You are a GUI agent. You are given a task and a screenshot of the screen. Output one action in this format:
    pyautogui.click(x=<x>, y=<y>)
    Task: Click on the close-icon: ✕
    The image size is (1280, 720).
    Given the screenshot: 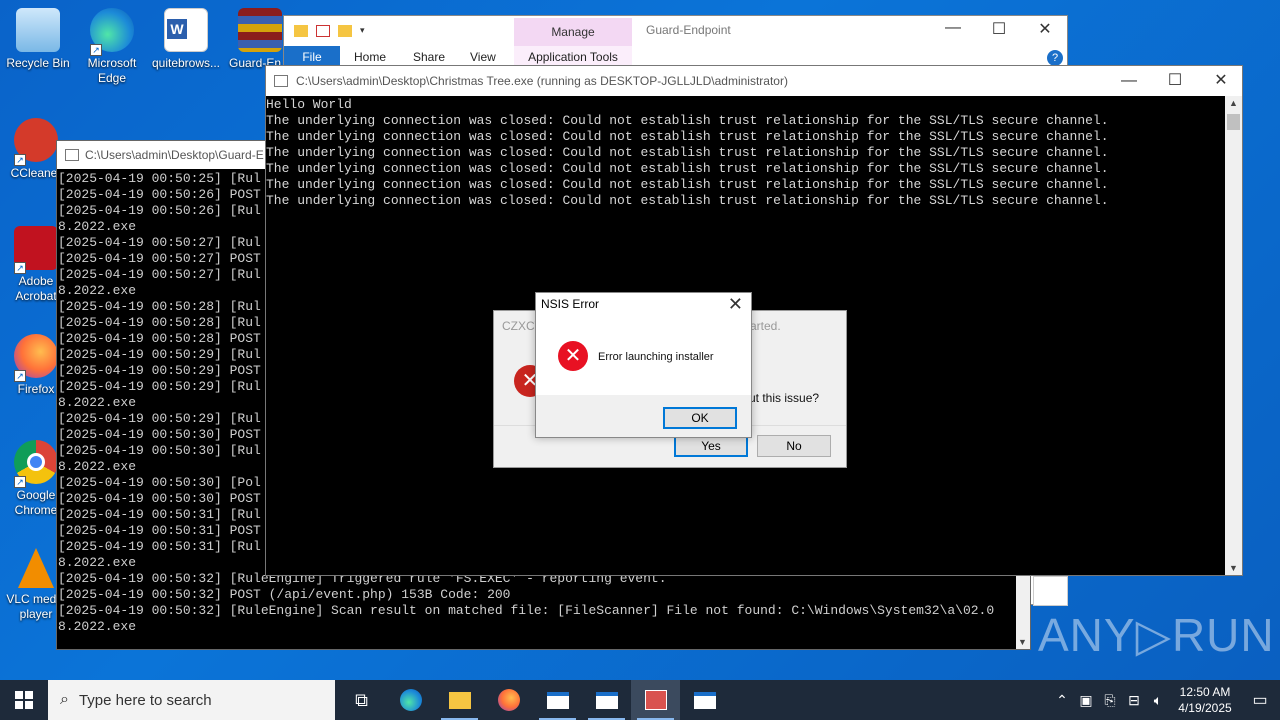 What is the action you would take?
    pyautogui.click(x=735, y=304)
    